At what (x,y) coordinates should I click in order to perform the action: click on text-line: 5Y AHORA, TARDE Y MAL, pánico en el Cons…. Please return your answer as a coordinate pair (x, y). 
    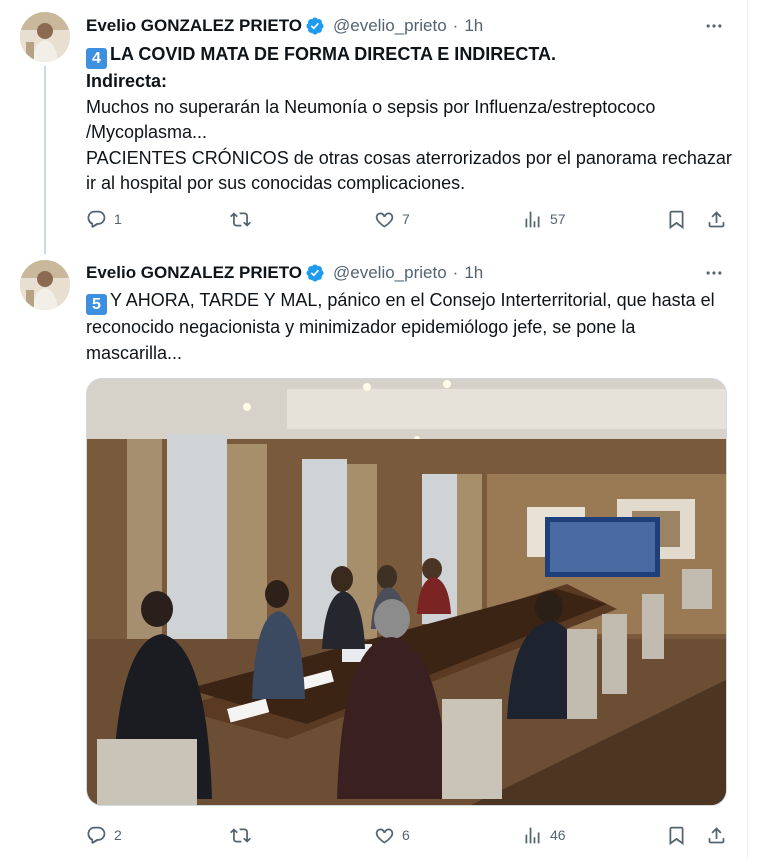
    Looking at the image, I should click on (411, 301).